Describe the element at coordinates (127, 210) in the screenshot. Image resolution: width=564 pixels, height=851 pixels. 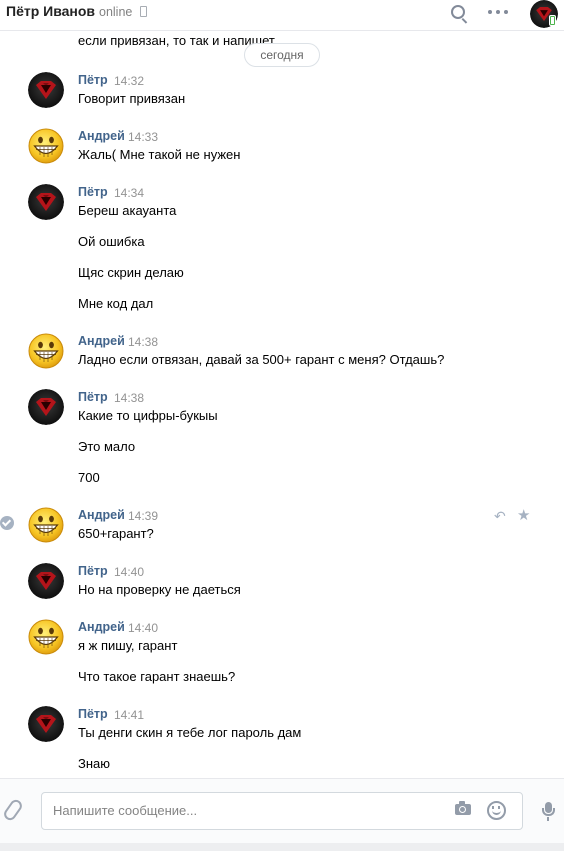
I see `message-text: Береш акауанта` at that location.